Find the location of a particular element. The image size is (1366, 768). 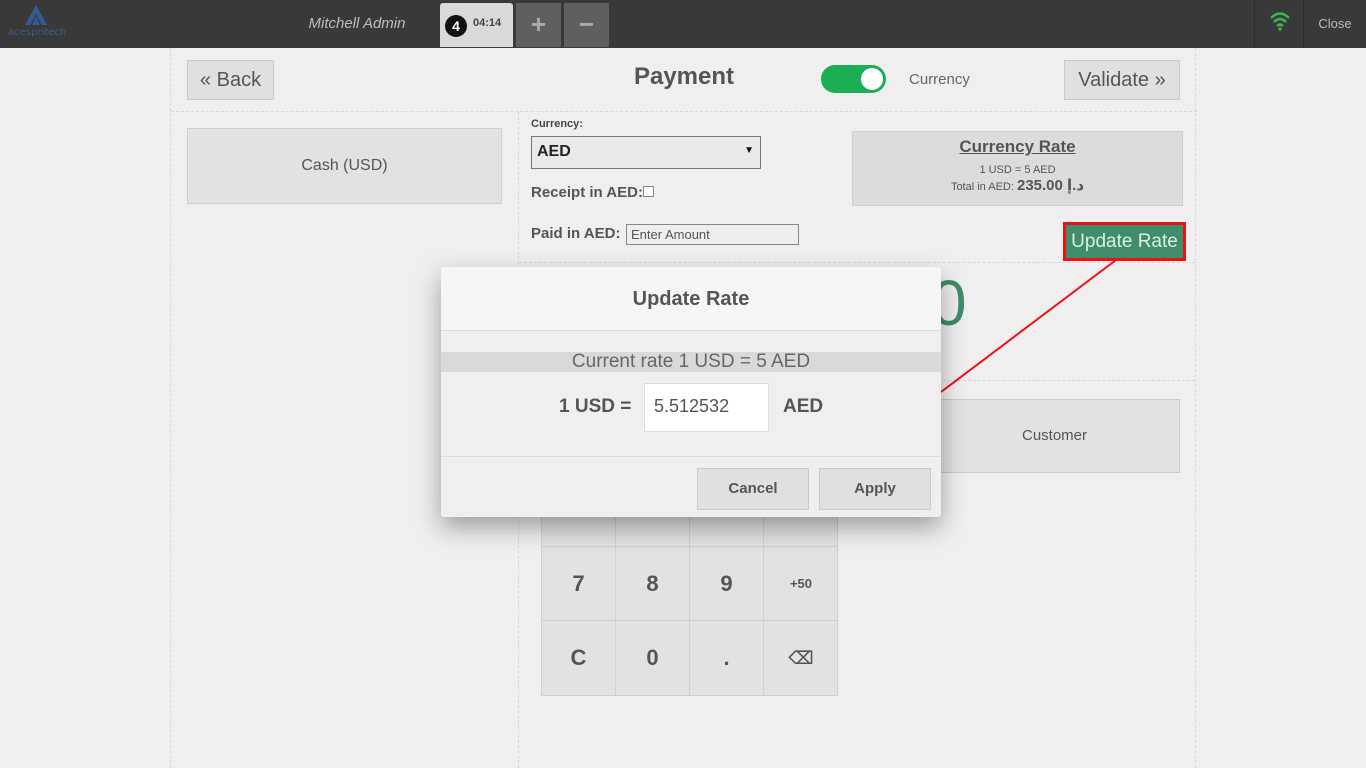

numpad-key-plus50: +50 is located at coordinates (801, 584).